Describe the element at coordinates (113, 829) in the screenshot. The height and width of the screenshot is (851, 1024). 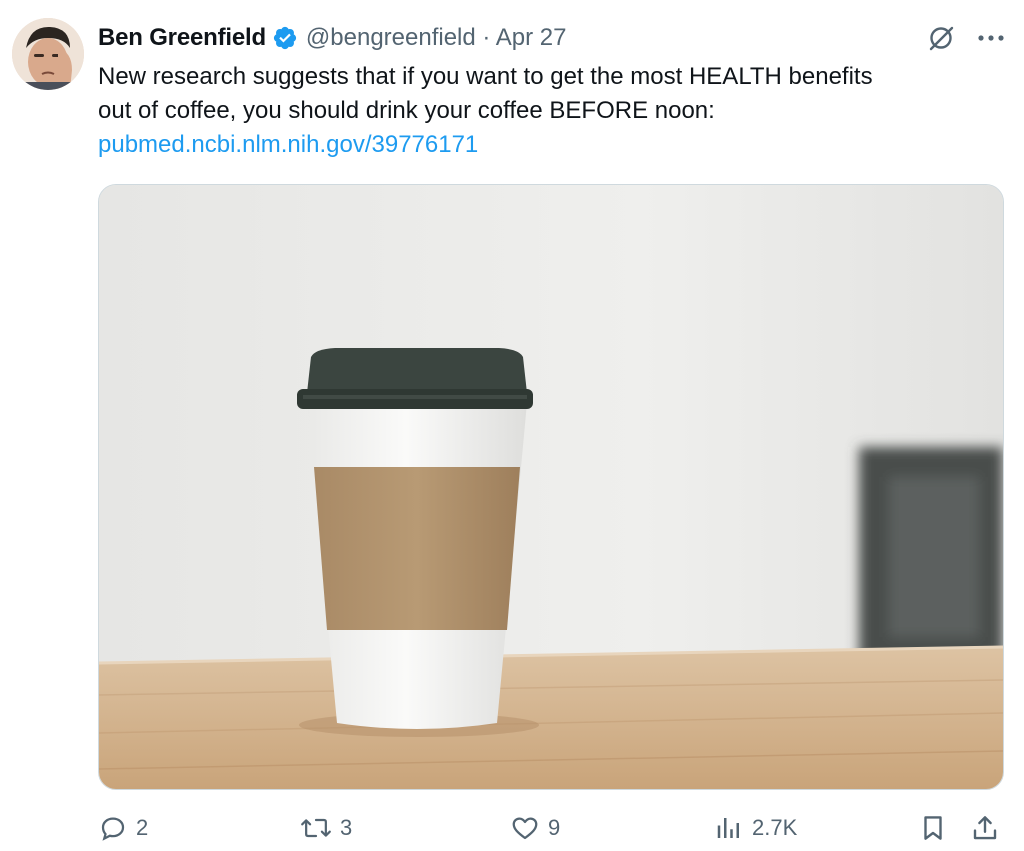
I see `reply-icon` at that location.